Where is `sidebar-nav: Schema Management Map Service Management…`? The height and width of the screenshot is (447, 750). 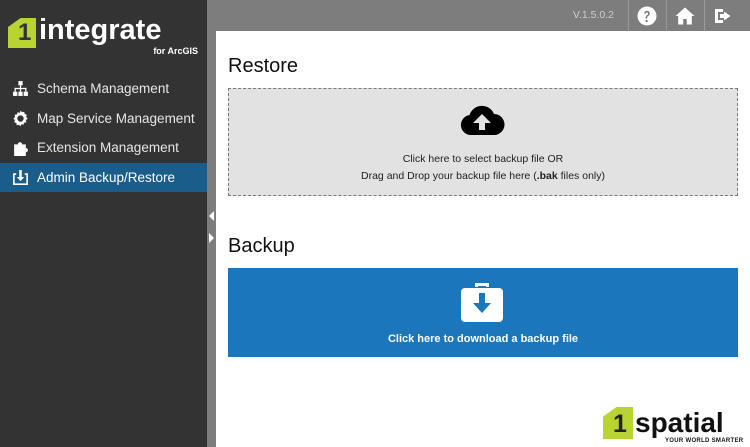
sidebar-nav: Schema Management Map Service Management… is located at coordinates (103, 133).